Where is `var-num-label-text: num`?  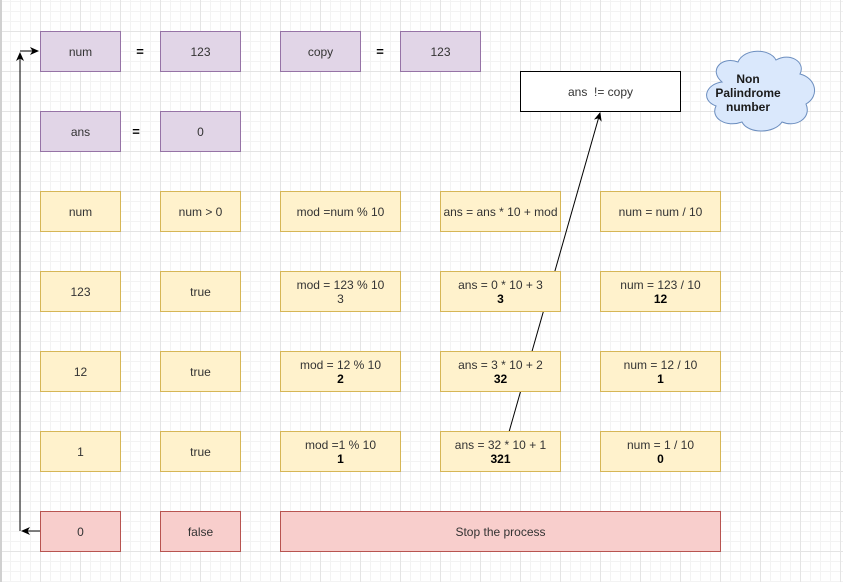
var-num-label-text: num is located at coordinates (80, 51).